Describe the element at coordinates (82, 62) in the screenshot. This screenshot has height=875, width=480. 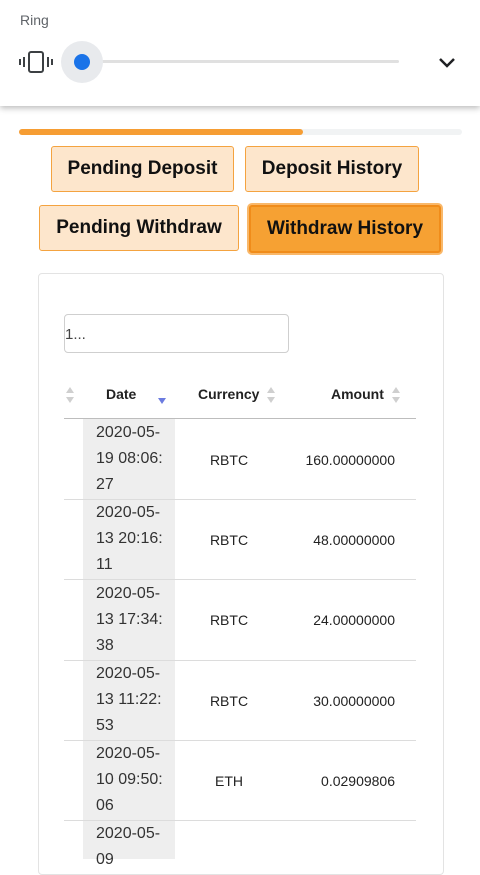
I see `volume-slider-thumb` at that location.